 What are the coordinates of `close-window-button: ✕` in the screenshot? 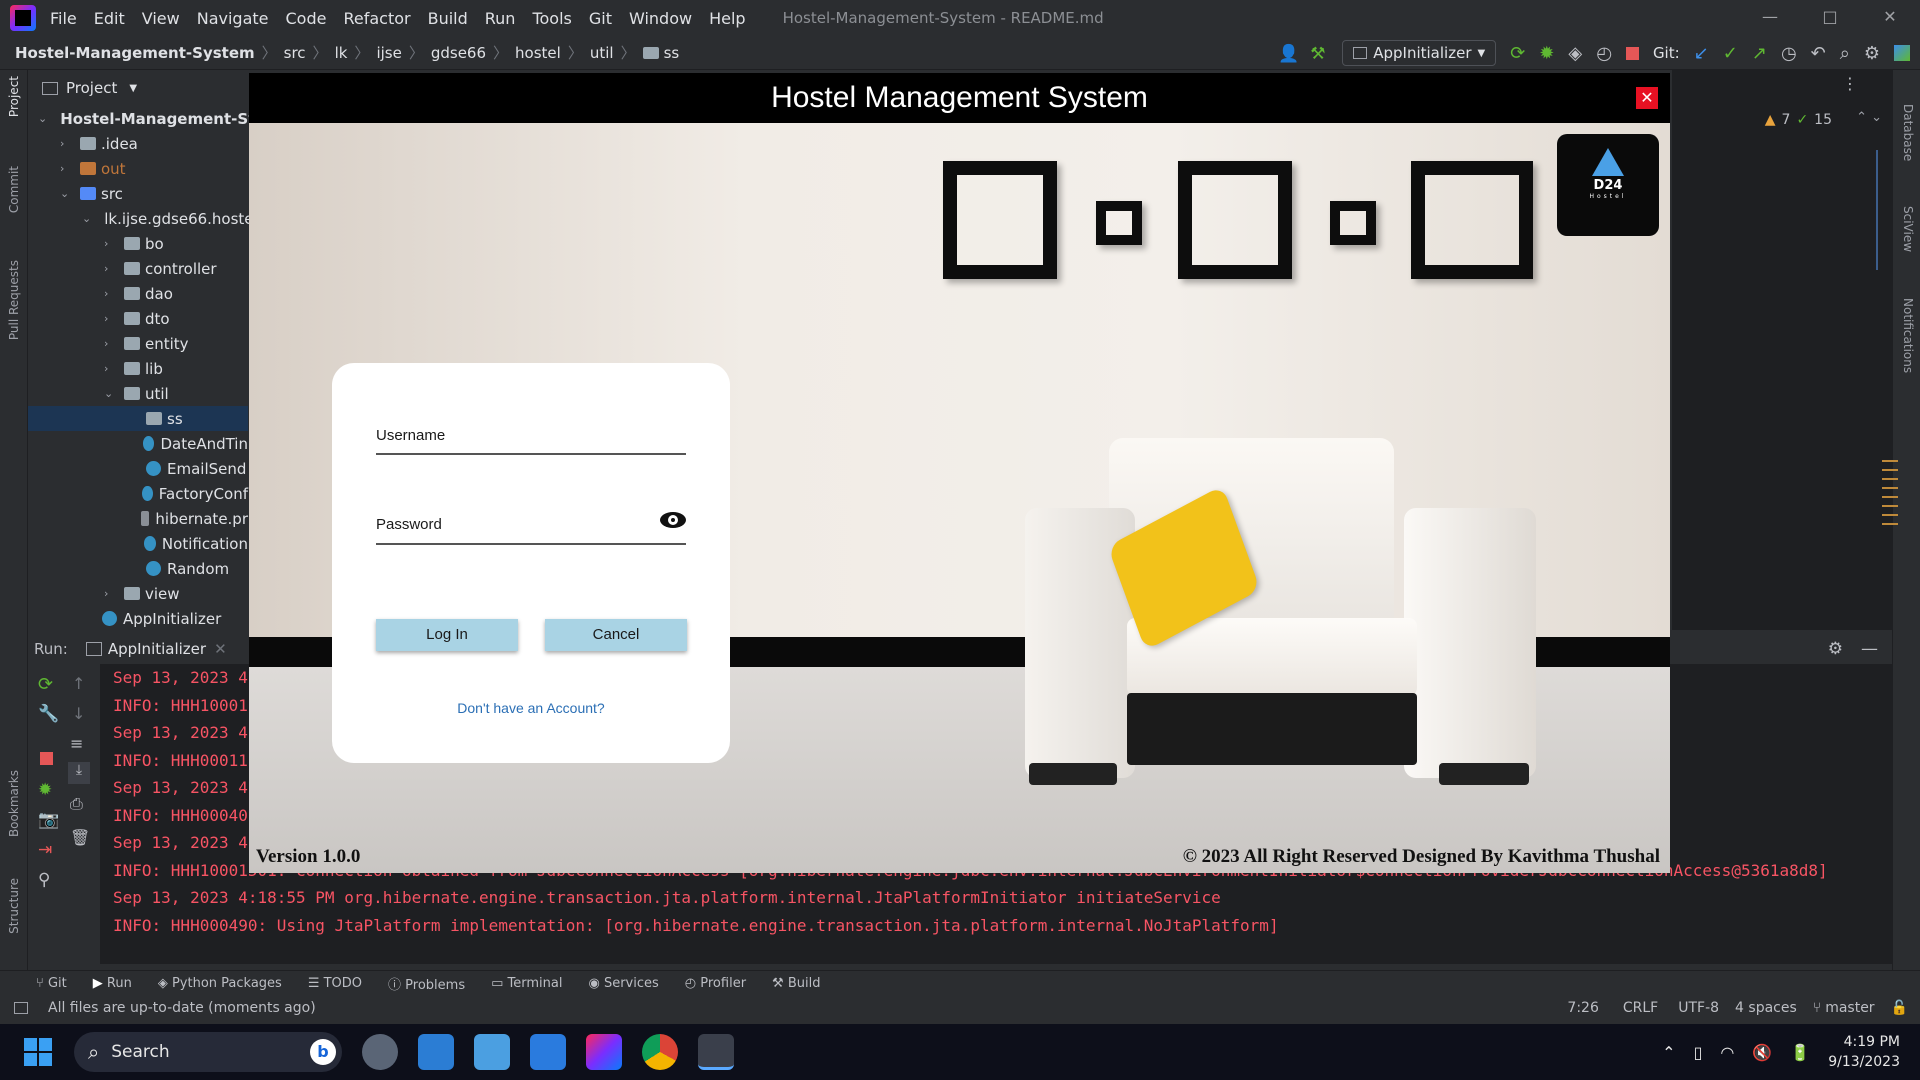 It's located at (1890, 18).